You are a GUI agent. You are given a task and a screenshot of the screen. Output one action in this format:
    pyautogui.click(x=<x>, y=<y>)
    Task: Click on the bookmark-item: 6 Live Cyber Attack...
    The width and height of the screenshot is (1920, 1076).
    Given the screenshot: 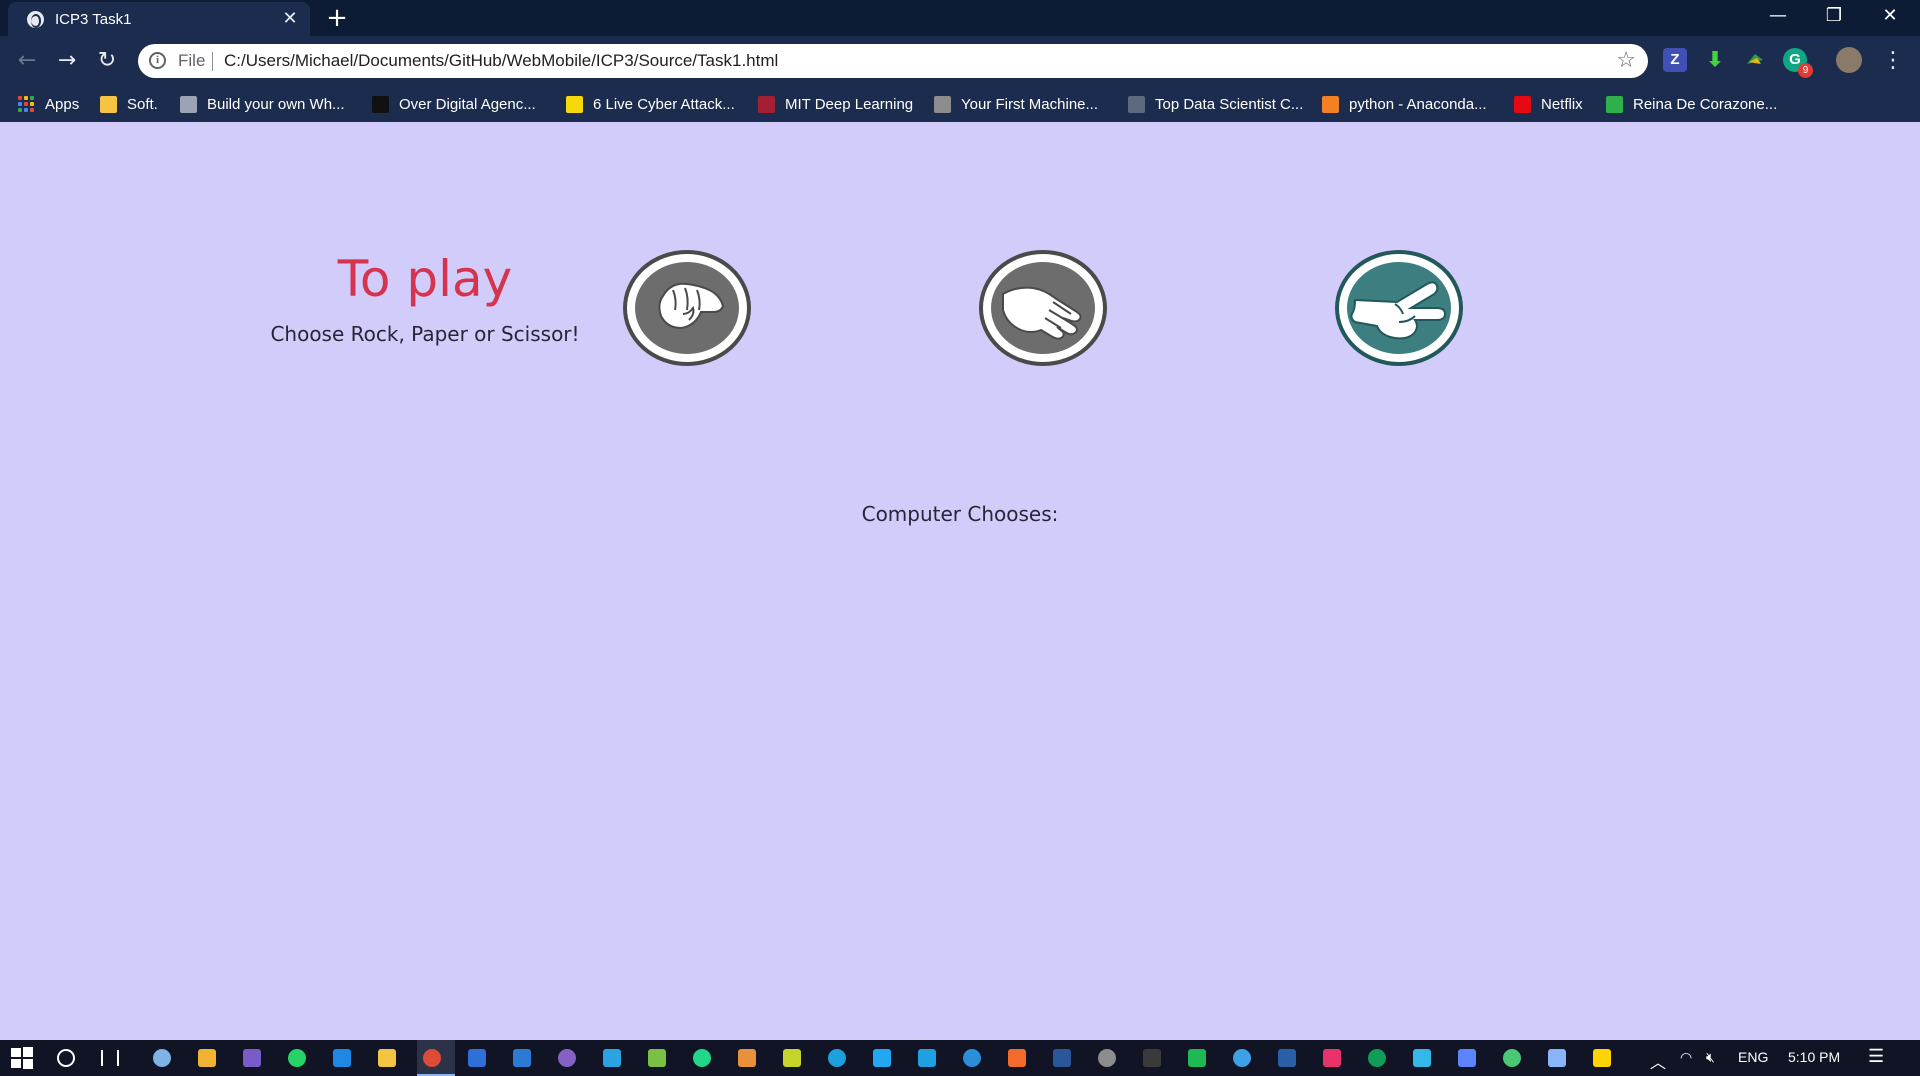 What is the action you would take?
    pyautogui.click(x=650, y=104)
    